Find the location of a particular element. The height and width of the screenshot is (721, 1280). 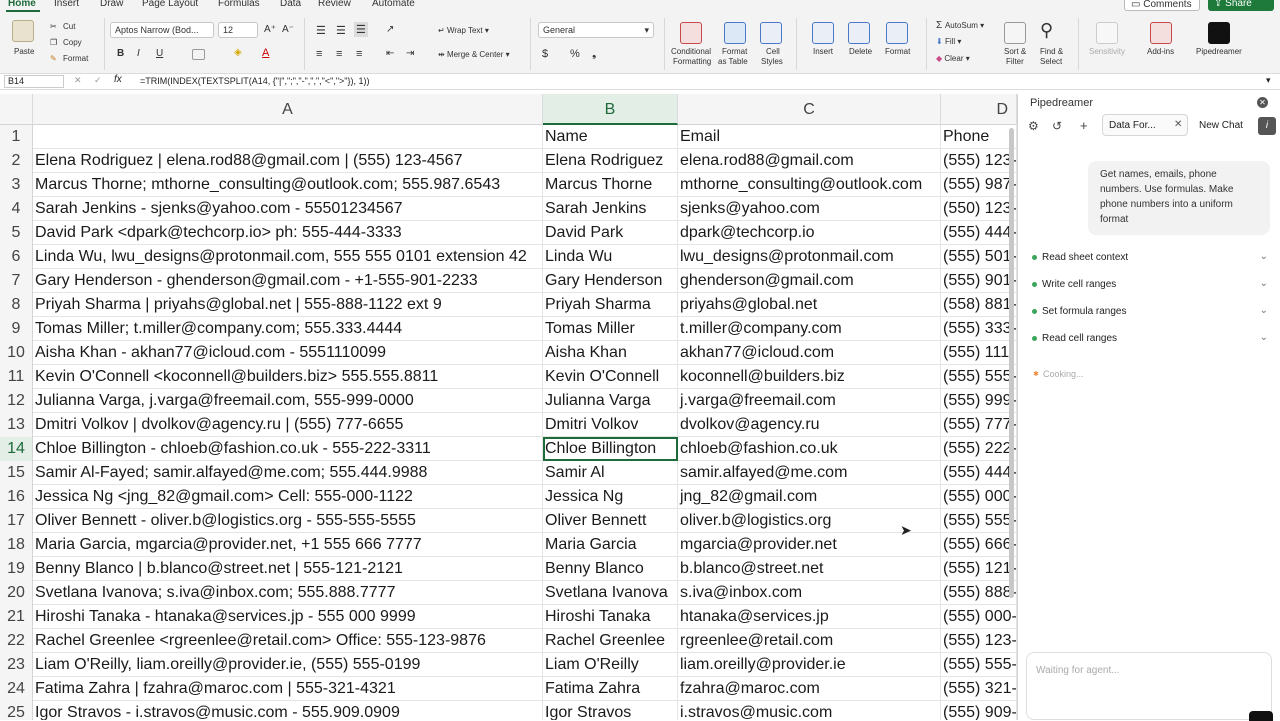

row-header: 18 is located at coordinates (16, 545).